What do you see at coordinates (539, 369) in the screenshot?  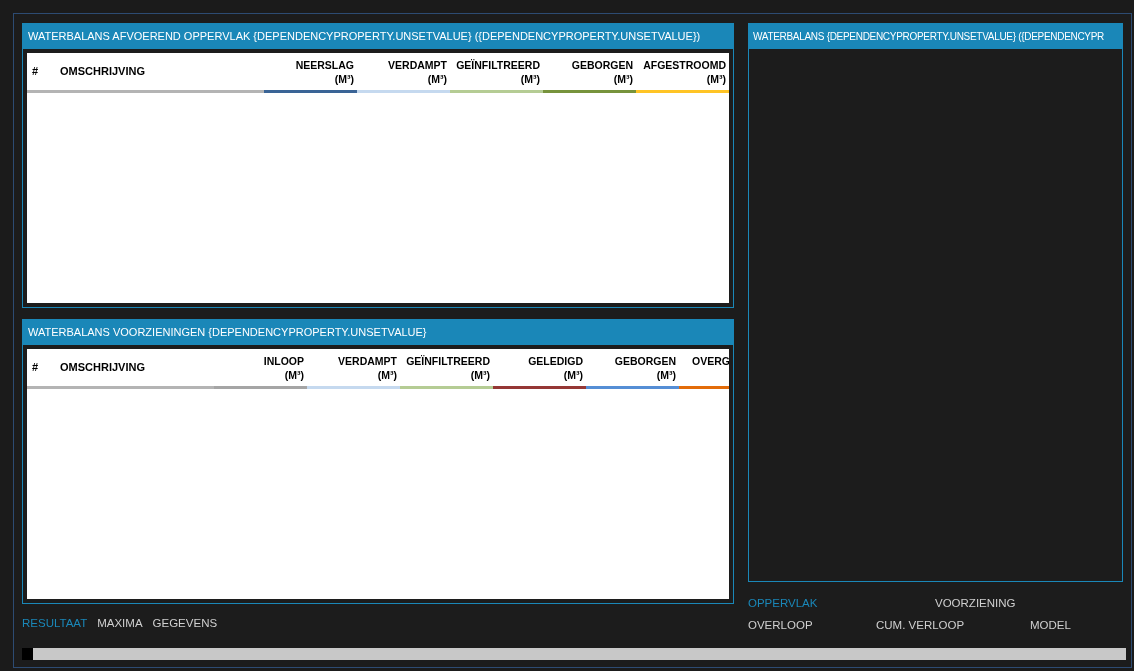 I see `column-header: GELEDIGD (M³)` at bounding box center [539, 369].